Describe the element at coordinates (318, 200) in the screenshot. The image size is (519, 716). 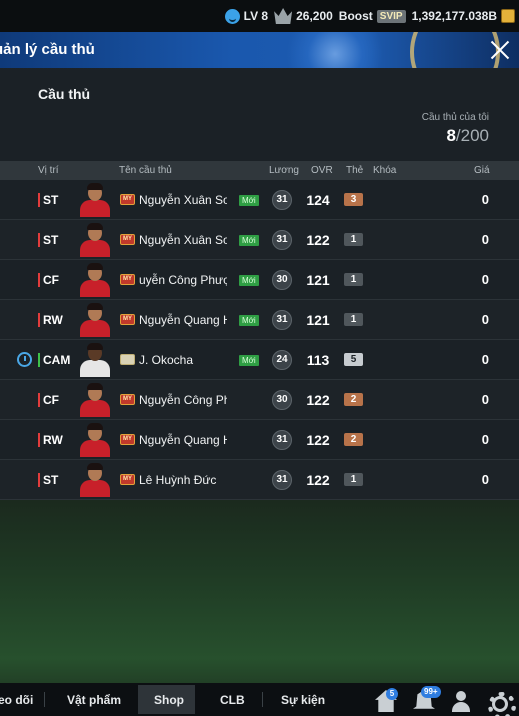
I see `player-ovr: 124` at that location.